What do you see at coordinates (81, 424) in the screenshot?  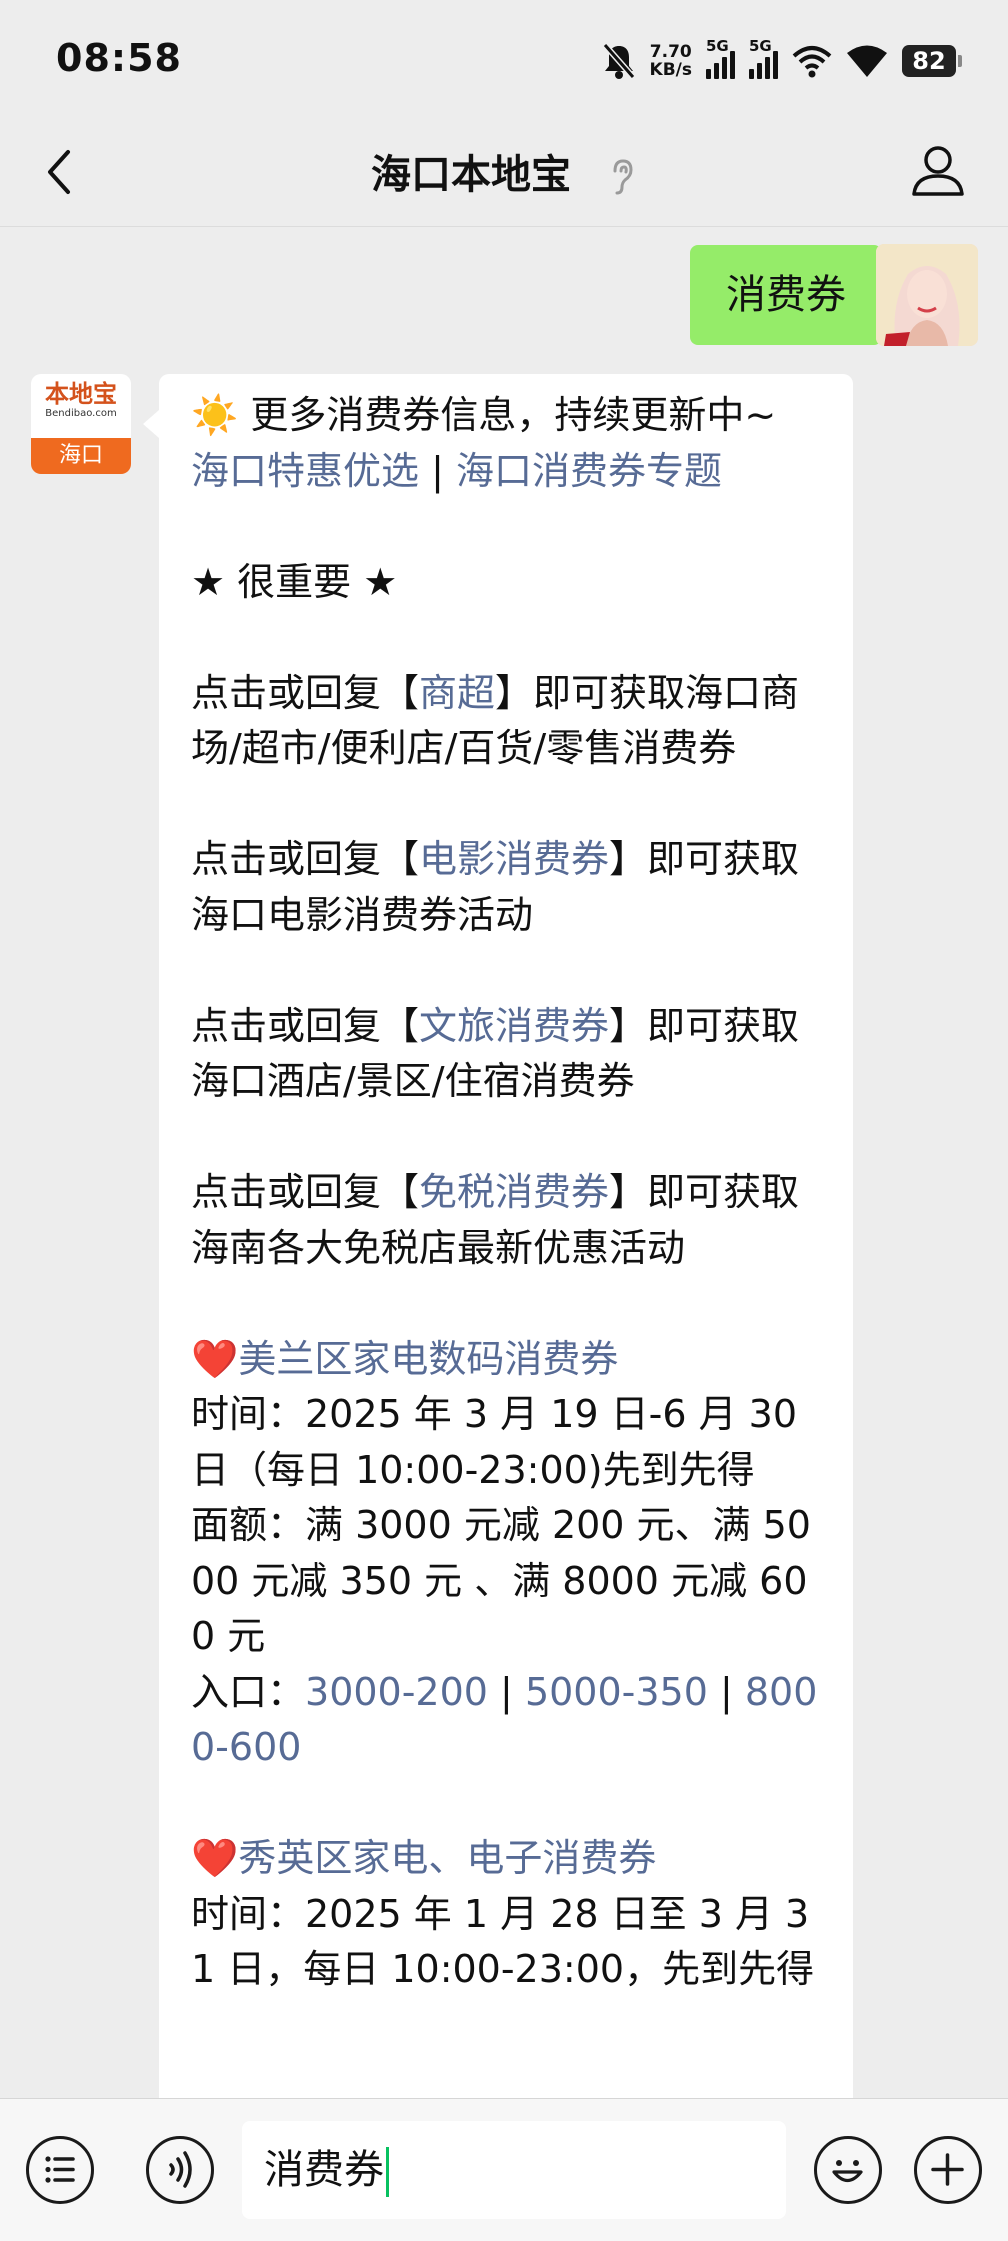 I see `bot-avatar: 本地宝 Bendibao.com 海口` at bounding box center [81, 424].